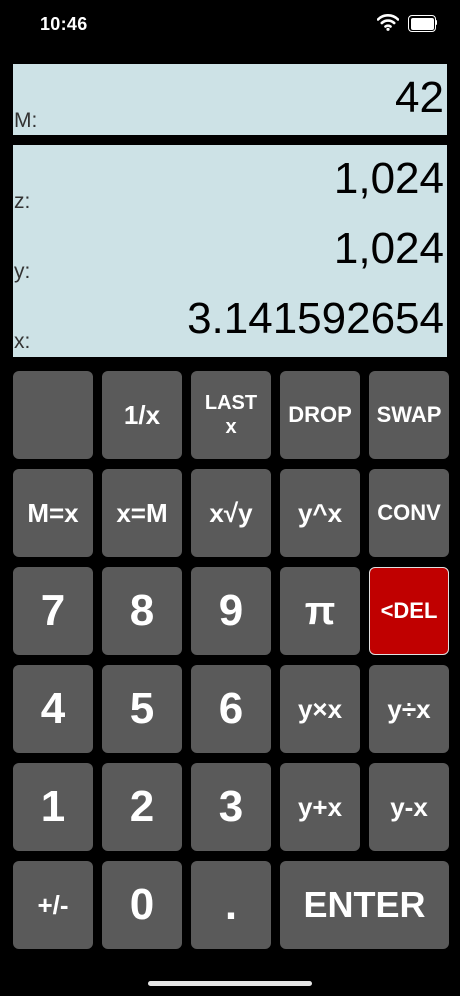 The height and width of the screenshot is (996, 460). What do you see at coordinates (388, 22) in the screenshot?
I see `wifi-icon` at bounding box center [388, 22].